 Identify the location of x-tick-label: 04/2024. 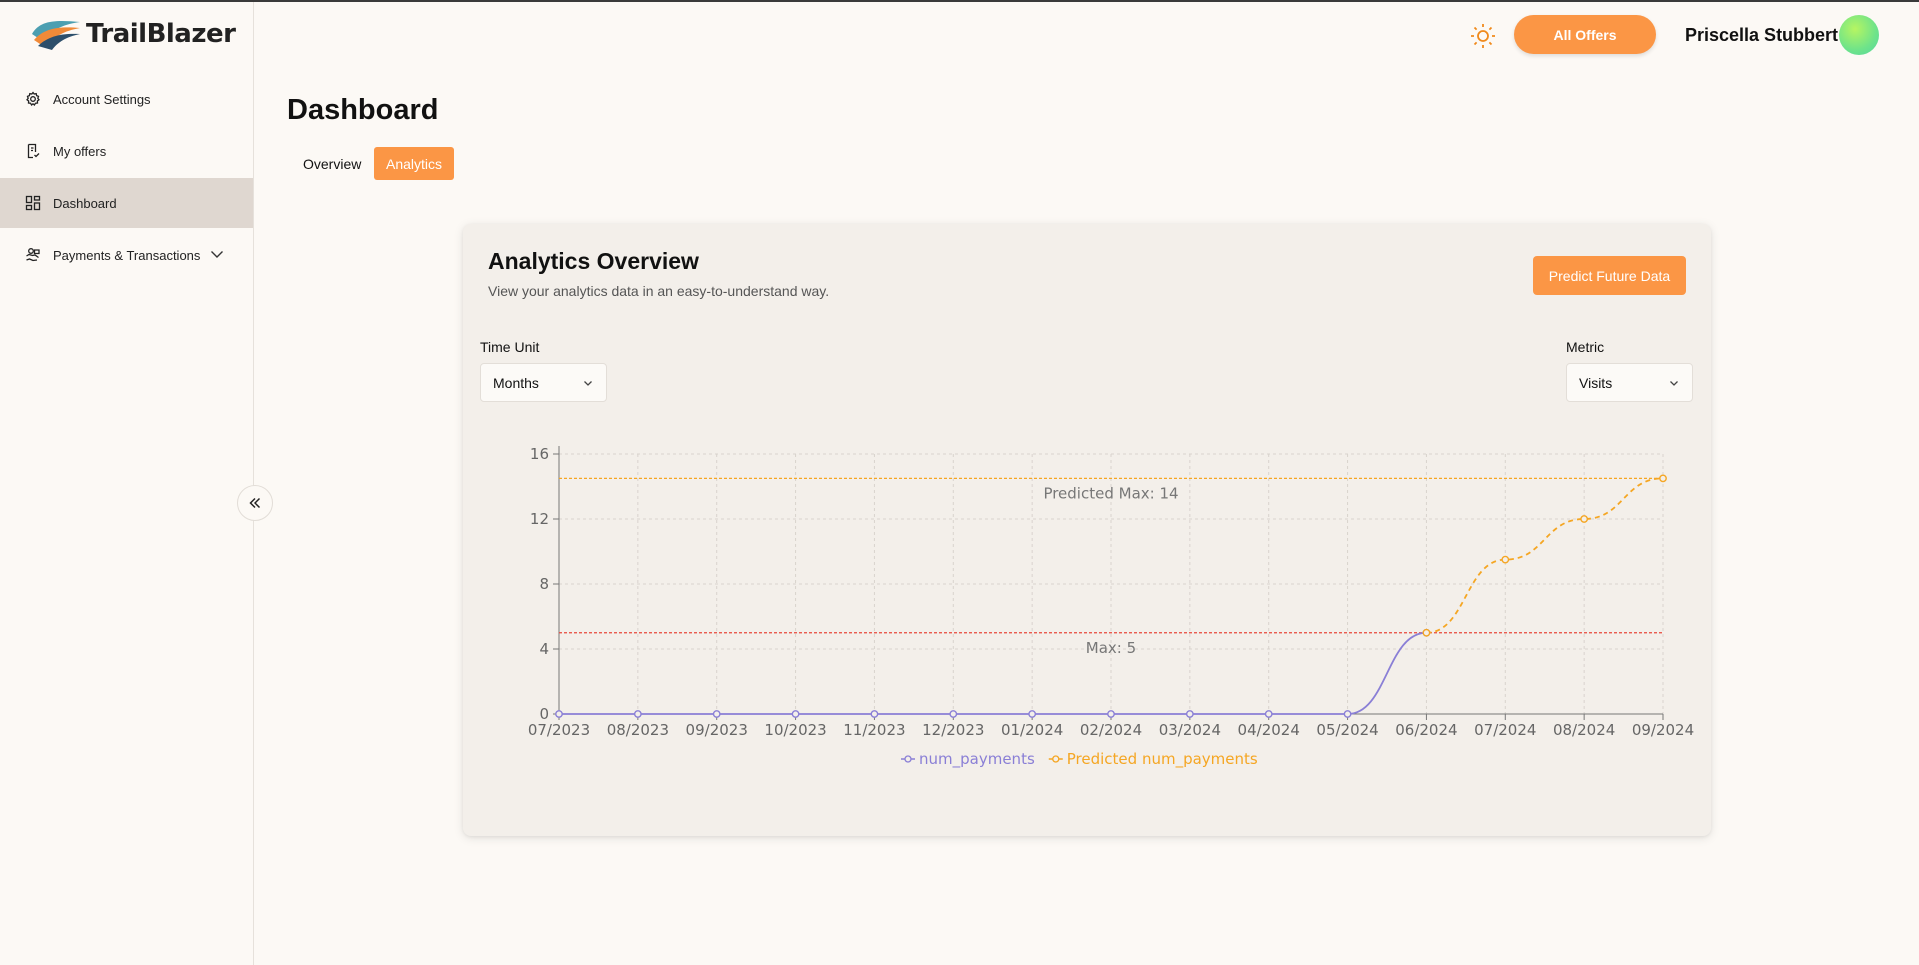
(1269, 730).